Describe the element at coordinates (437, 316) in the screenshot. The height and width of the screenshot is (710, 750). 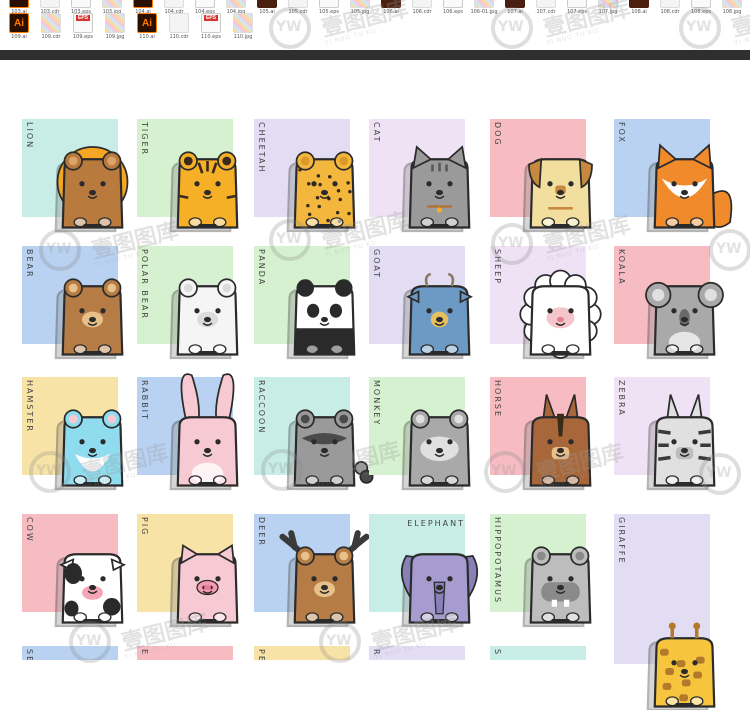
I see `goat-illustration` at that location.